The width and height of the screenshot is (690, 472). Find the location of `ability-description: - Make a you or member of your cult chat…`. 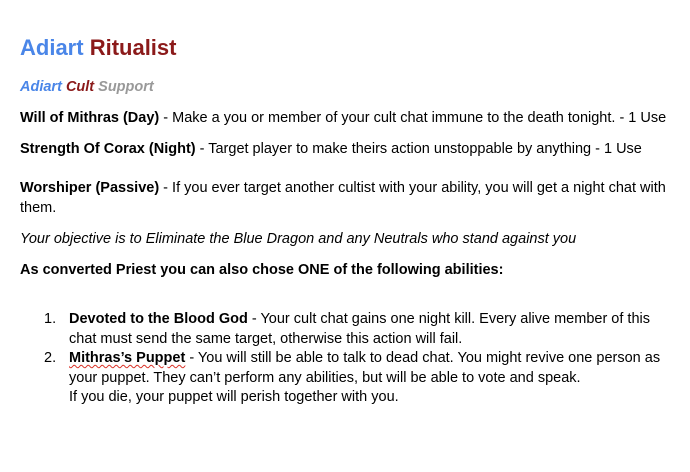

ability-description: - Make a you or member of your cult chat… is located at coordinates (413, 118).